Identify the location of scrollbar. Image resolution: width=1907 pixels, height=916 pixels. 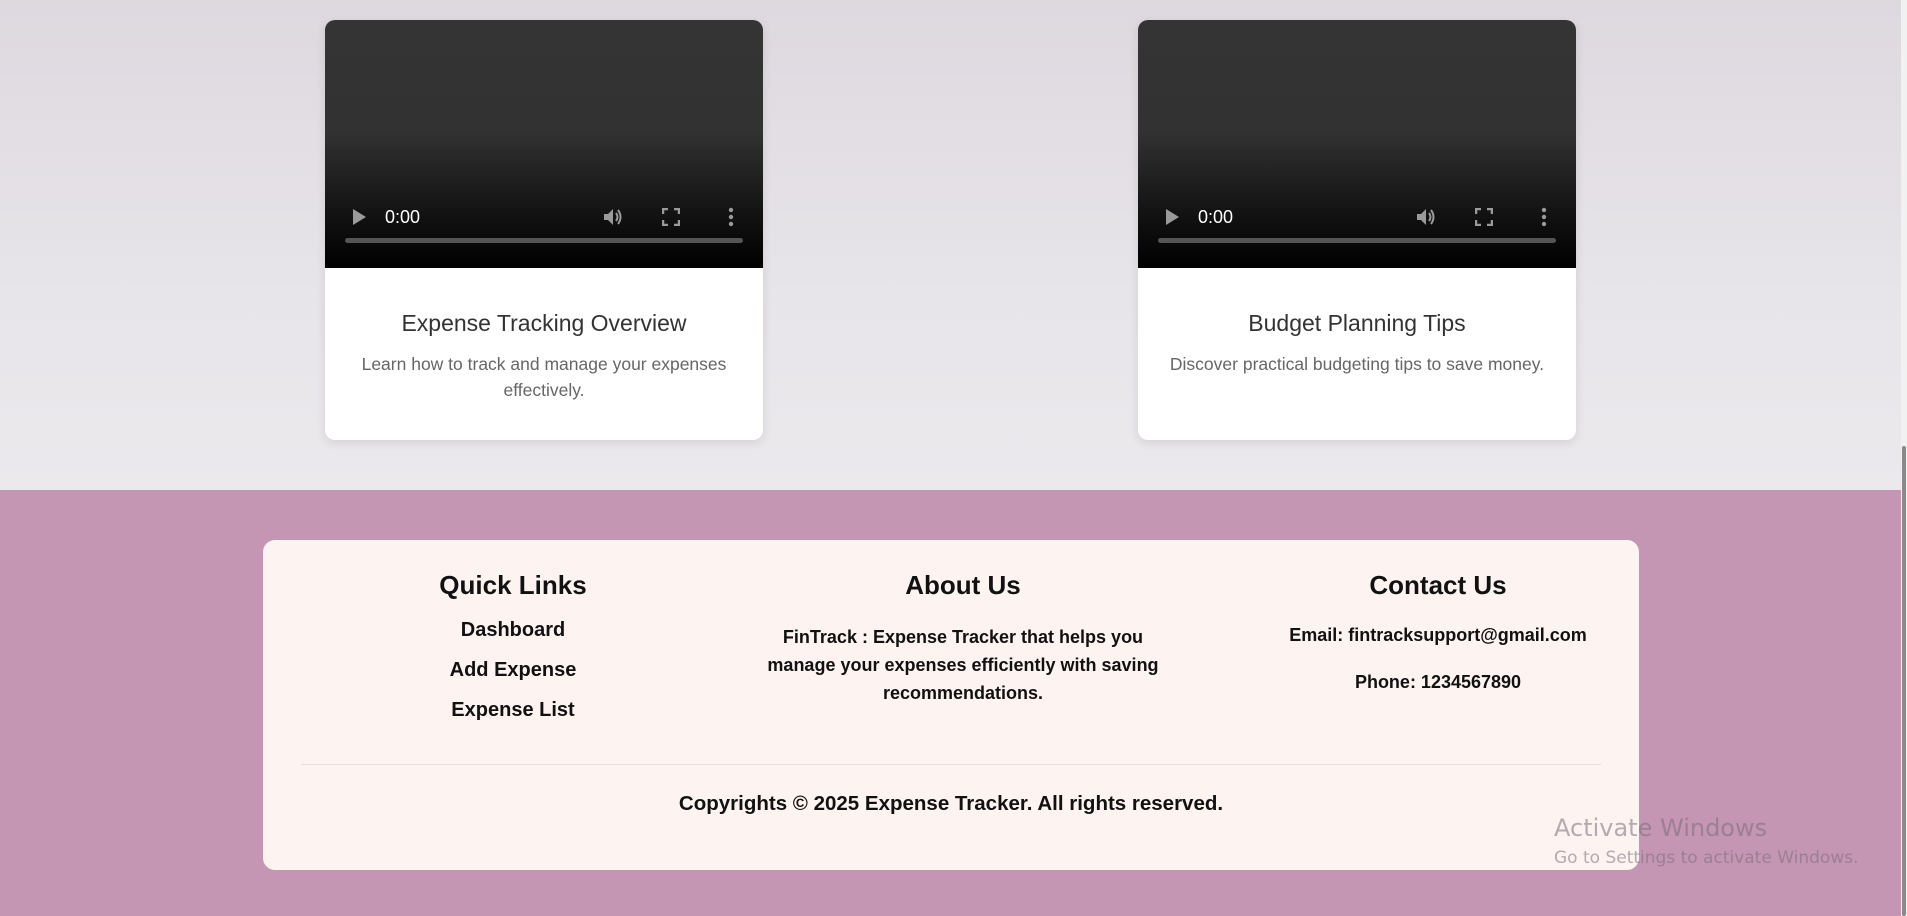
(1904, 458).